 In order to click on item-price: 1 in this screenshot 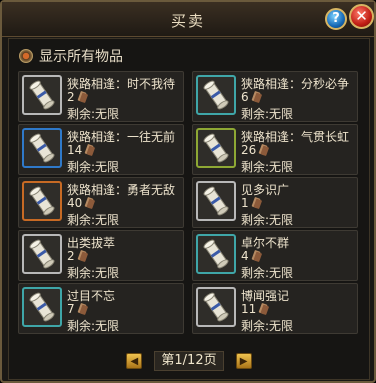, I will do `click(252, 203)`.